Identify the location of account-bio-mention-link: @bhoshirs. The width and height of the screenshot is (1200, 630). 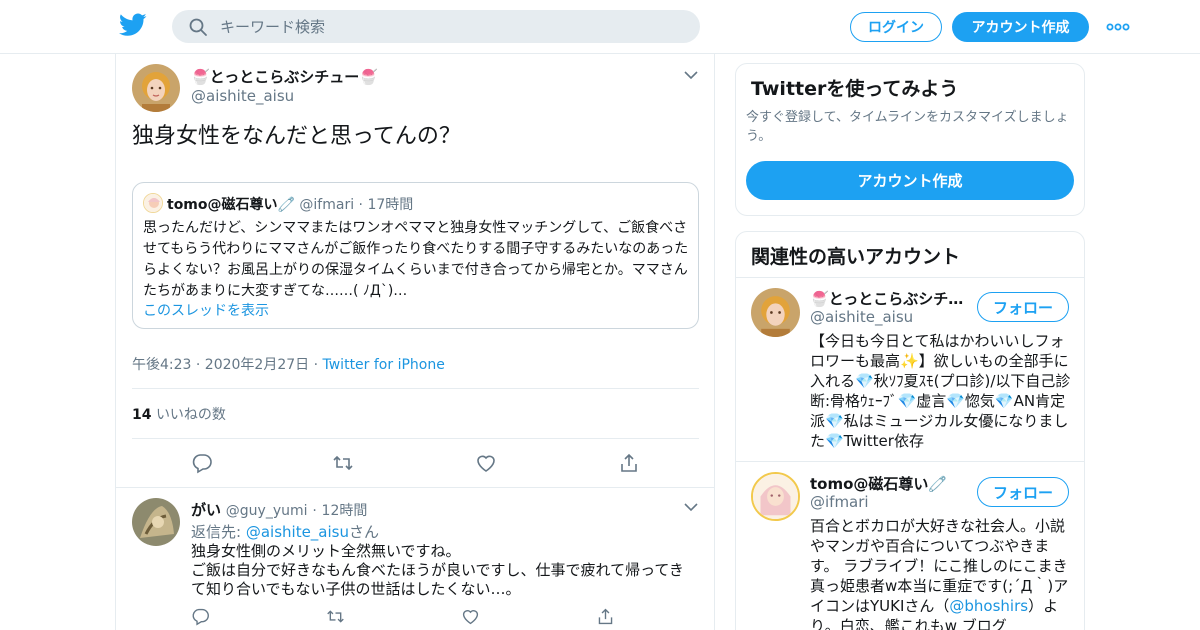
(988, 606).